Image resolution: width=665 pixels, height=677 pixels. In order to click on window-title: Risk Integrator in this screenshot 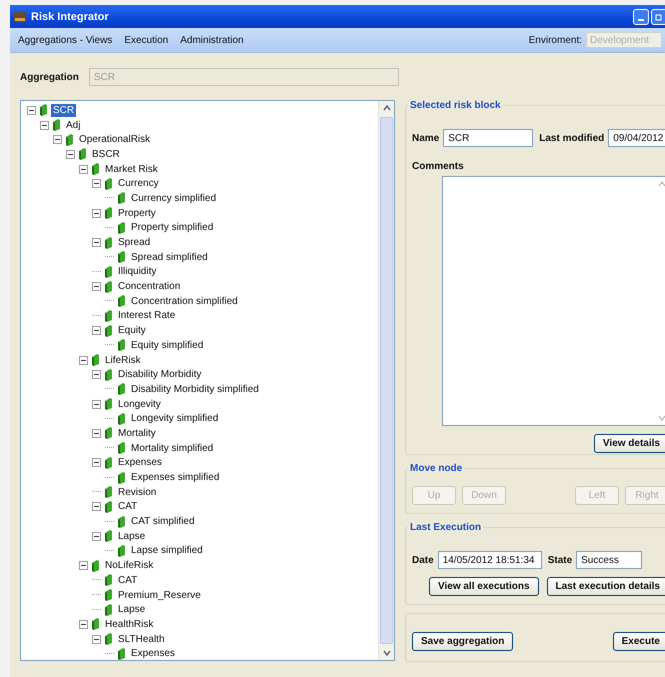, I will do `click(70, 16)`.